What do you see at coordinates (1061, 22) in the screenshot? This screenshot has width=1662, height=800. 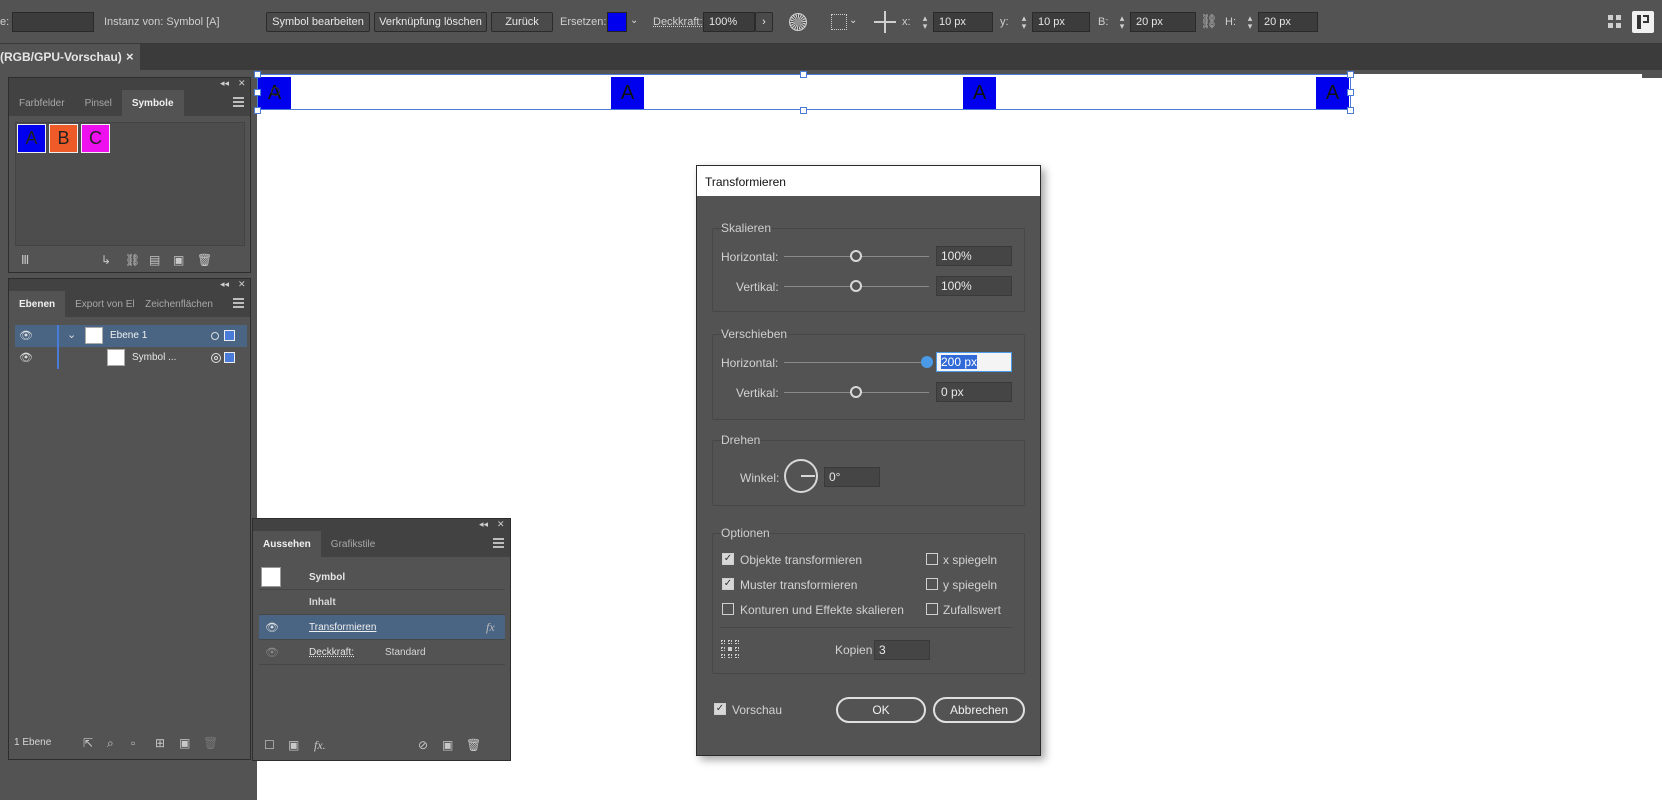 I see `y-field: 10 px` at bounding box center [1061, 22].